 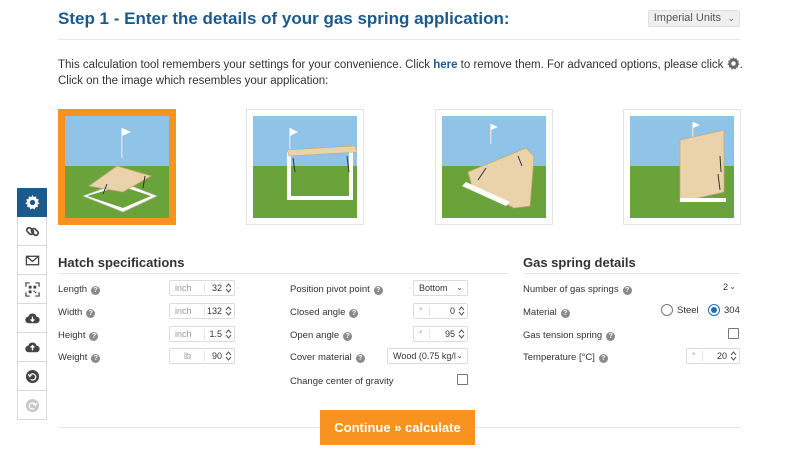 What do you see at coordinates (148, 357) in the screenshot?
I see `weight-row: Weight? lb 90` at bounding box center [148, 357].